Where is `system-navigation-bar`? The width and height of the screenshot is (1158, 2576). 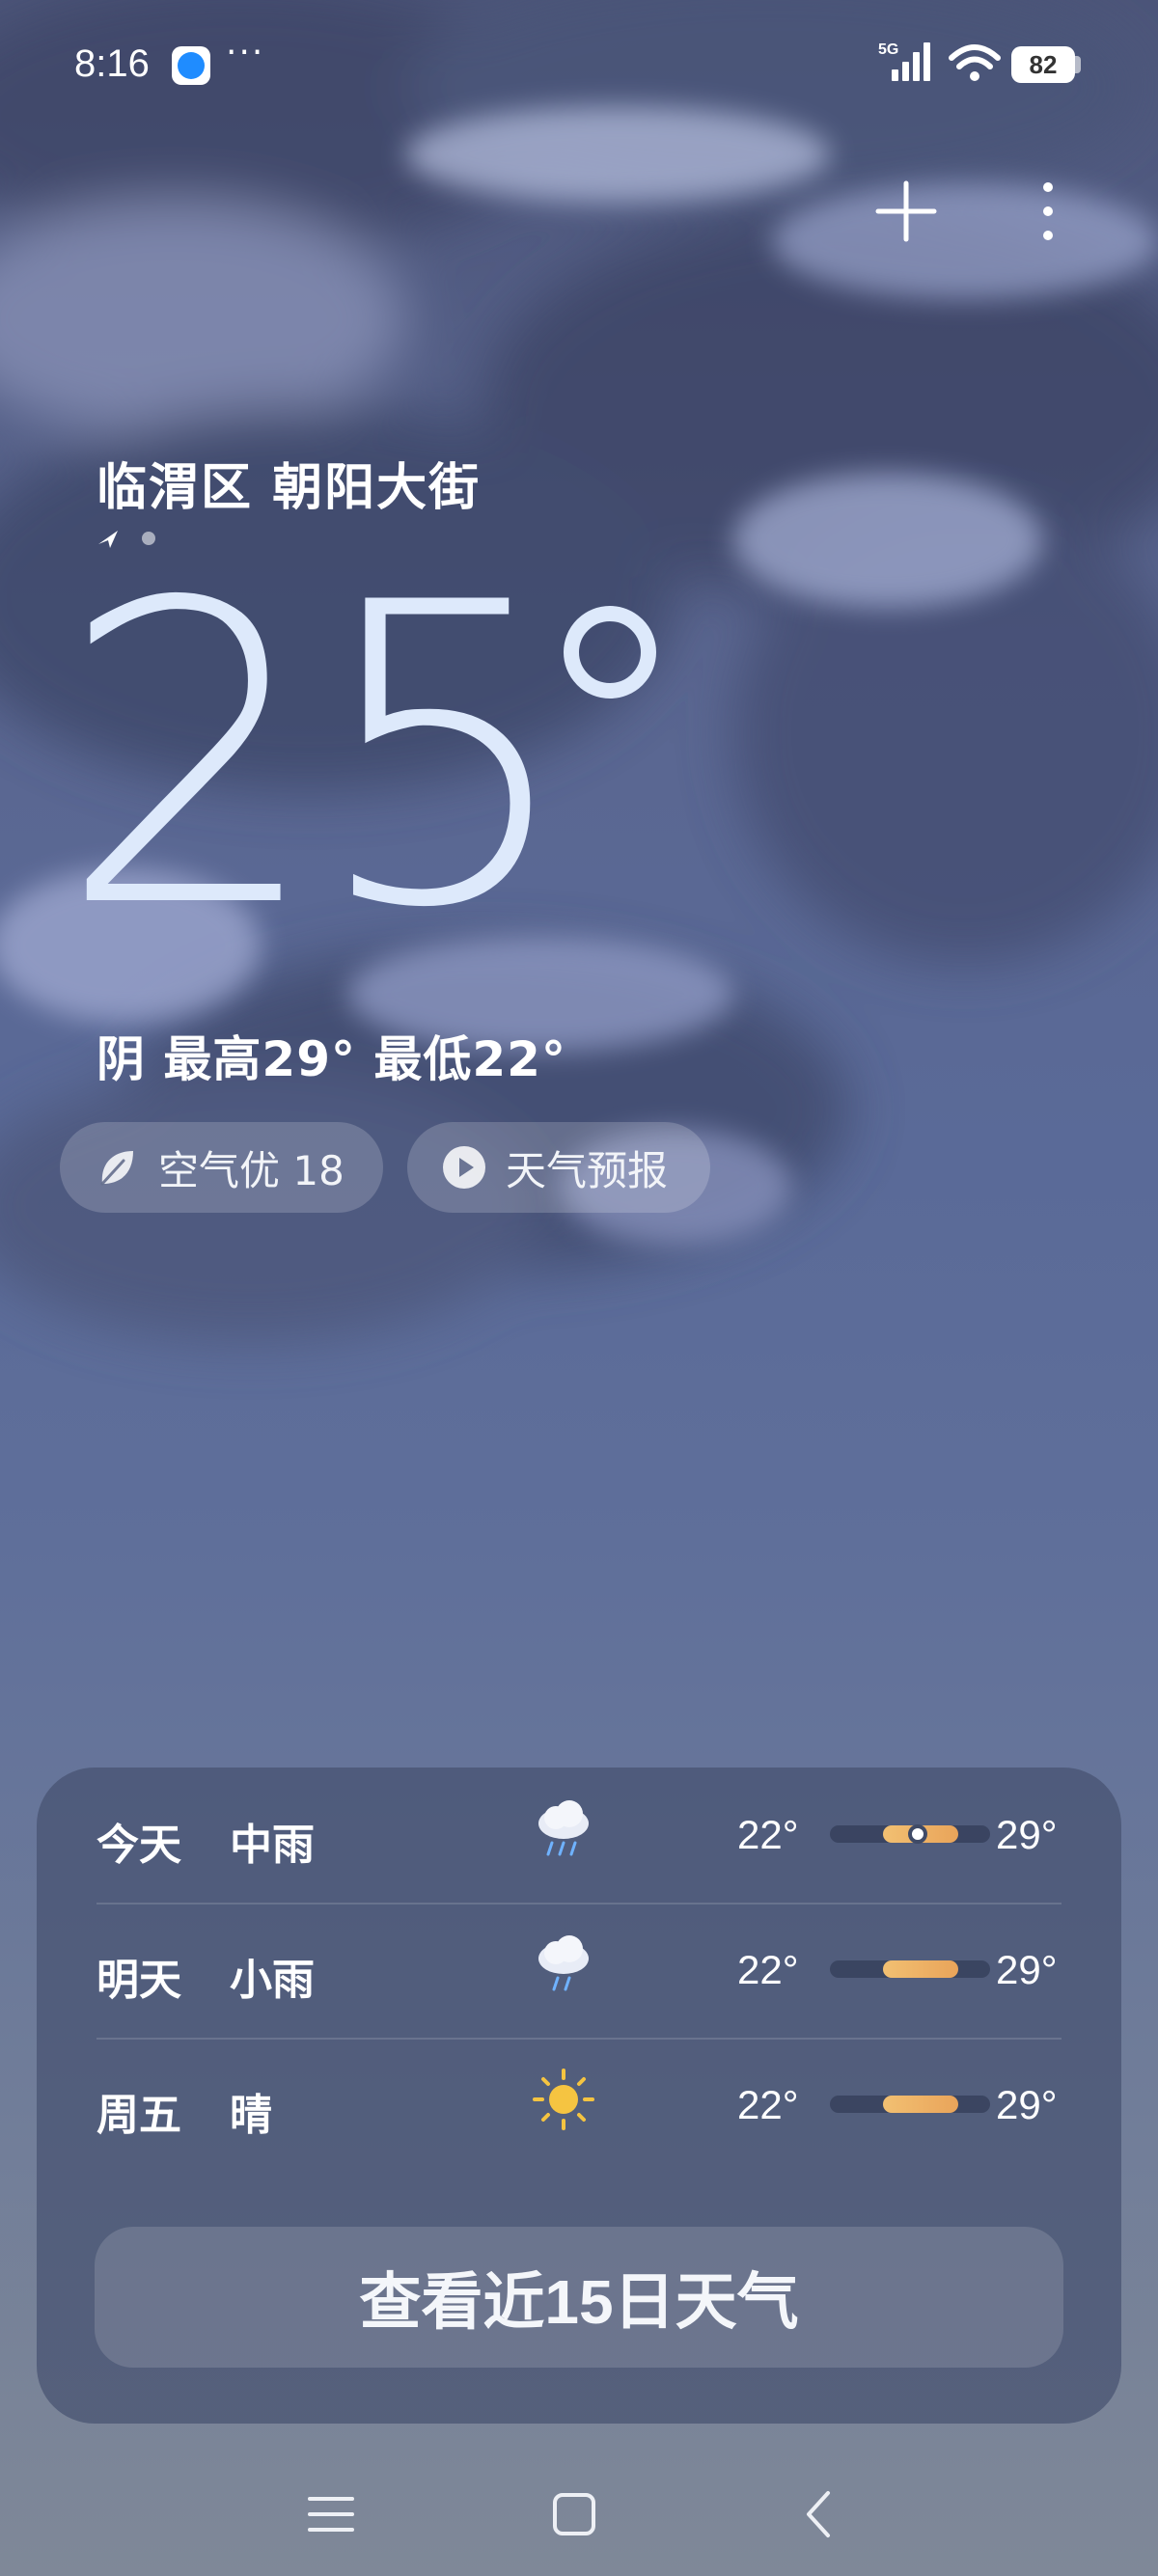 system-navigation-bar is located at coordinates (579, 2514).